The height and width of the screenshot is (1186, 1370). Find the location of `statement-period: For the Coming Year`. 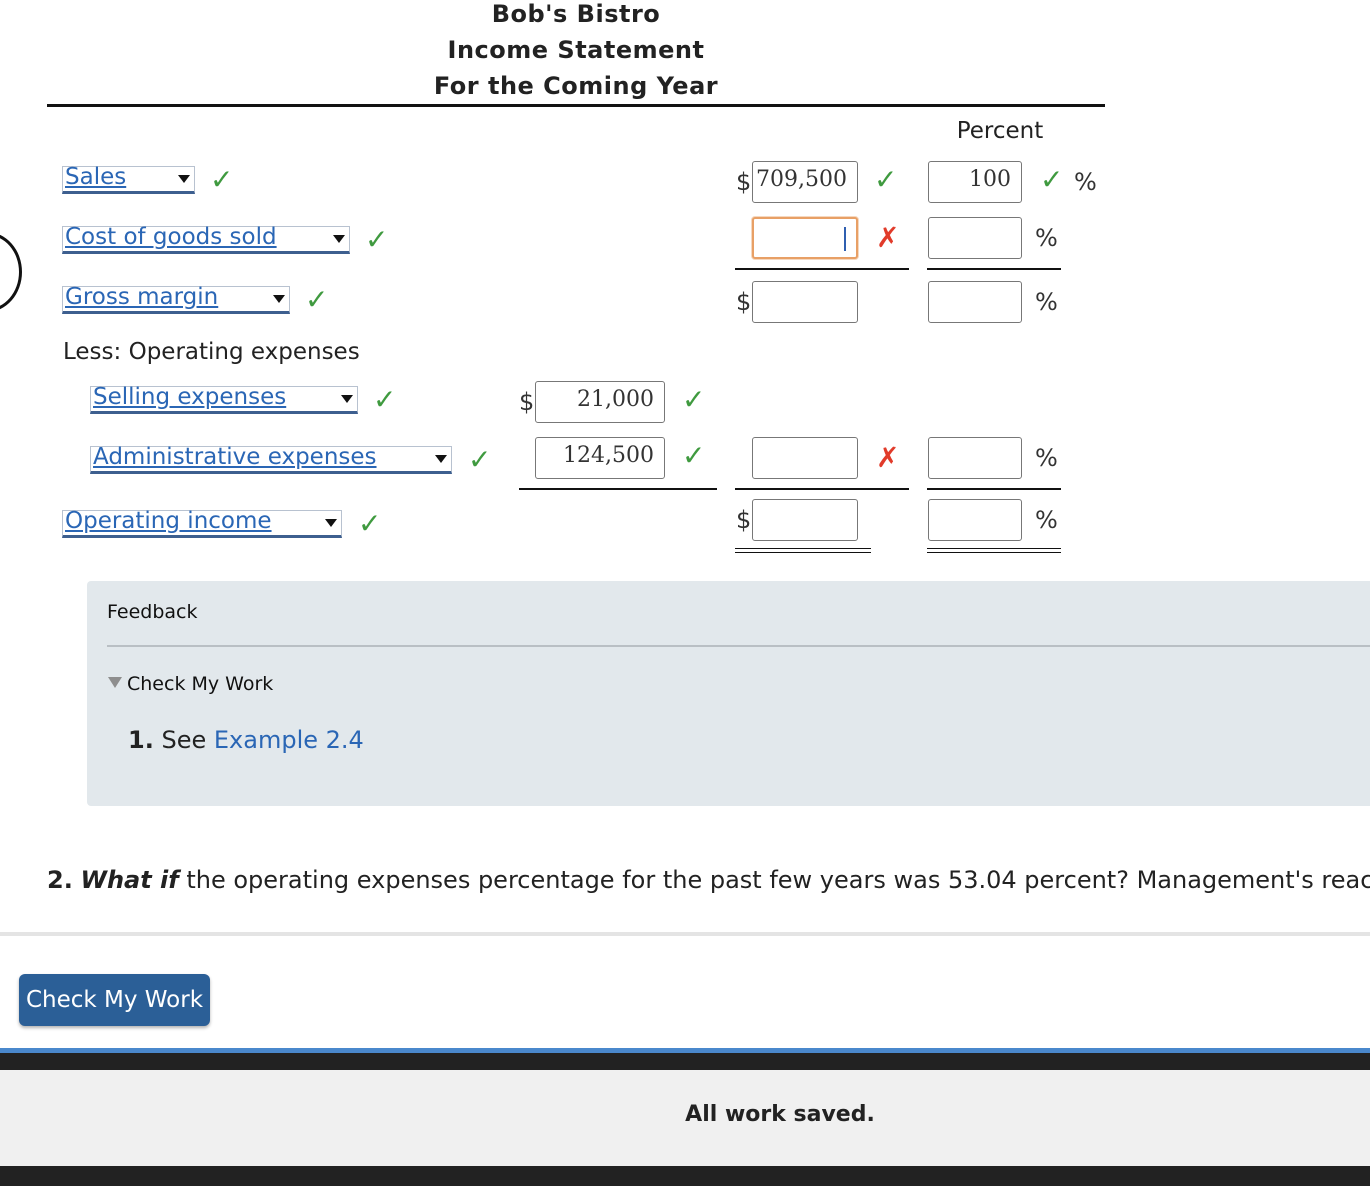

statement-period: For the Coming Year is located at coordinates (576, 86).